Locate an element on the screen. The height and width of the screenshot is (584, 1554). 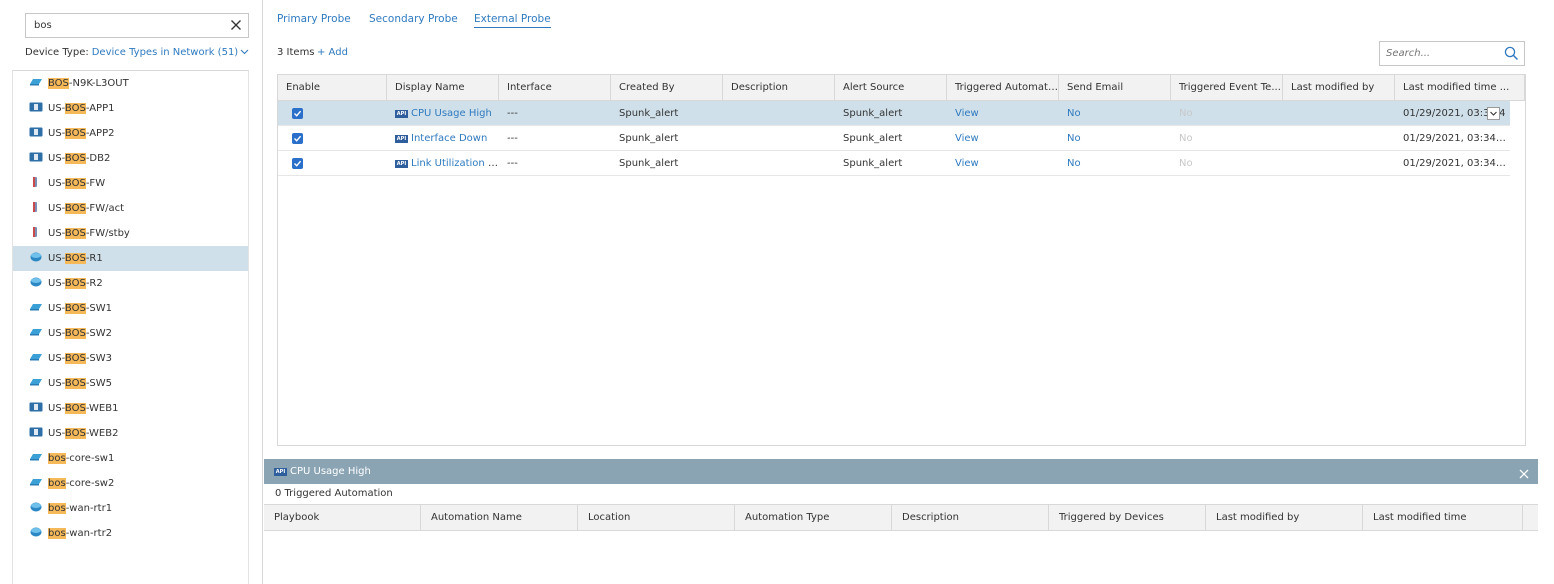
device-name-suffix: -SW2 is located at coordinates (99, 333).